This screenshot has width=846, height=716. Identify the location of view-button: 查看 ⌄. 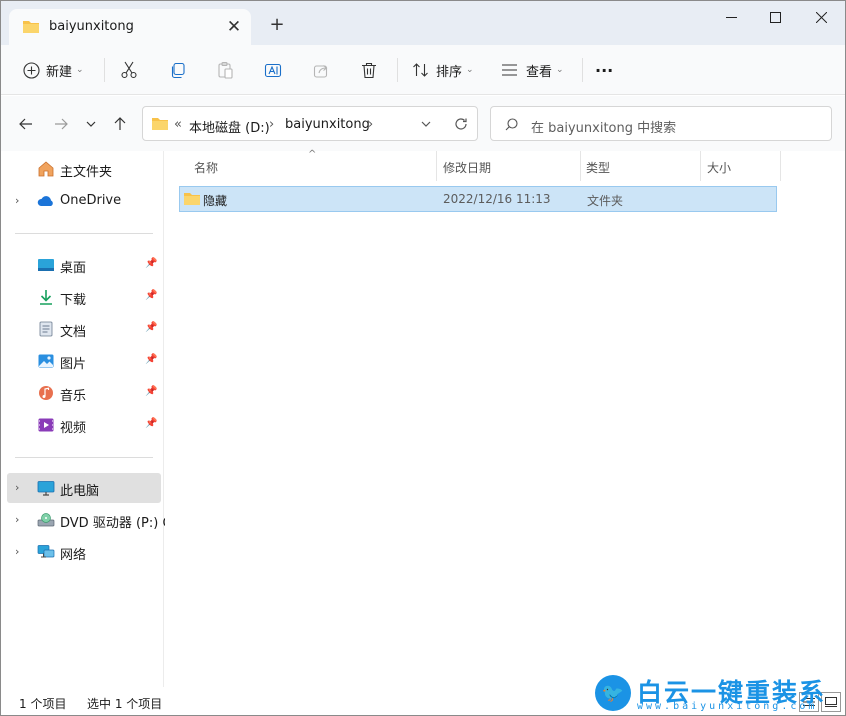
(532, 70).